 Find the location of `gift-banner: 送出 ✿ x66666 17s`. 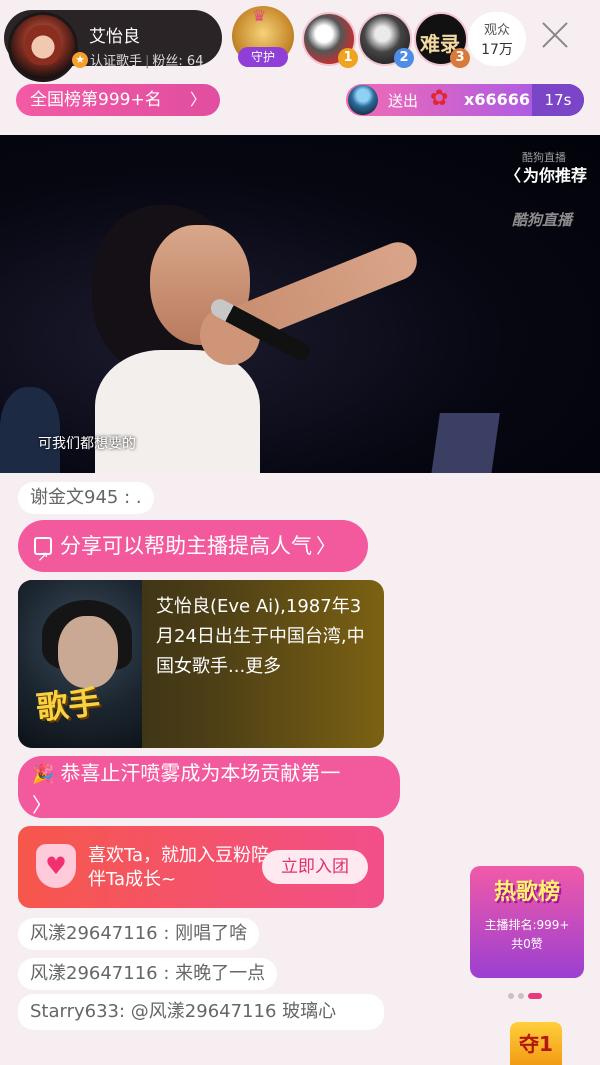

gift-banner: 送出 ✿ x66666 17s is located at coordinates (465, 100).